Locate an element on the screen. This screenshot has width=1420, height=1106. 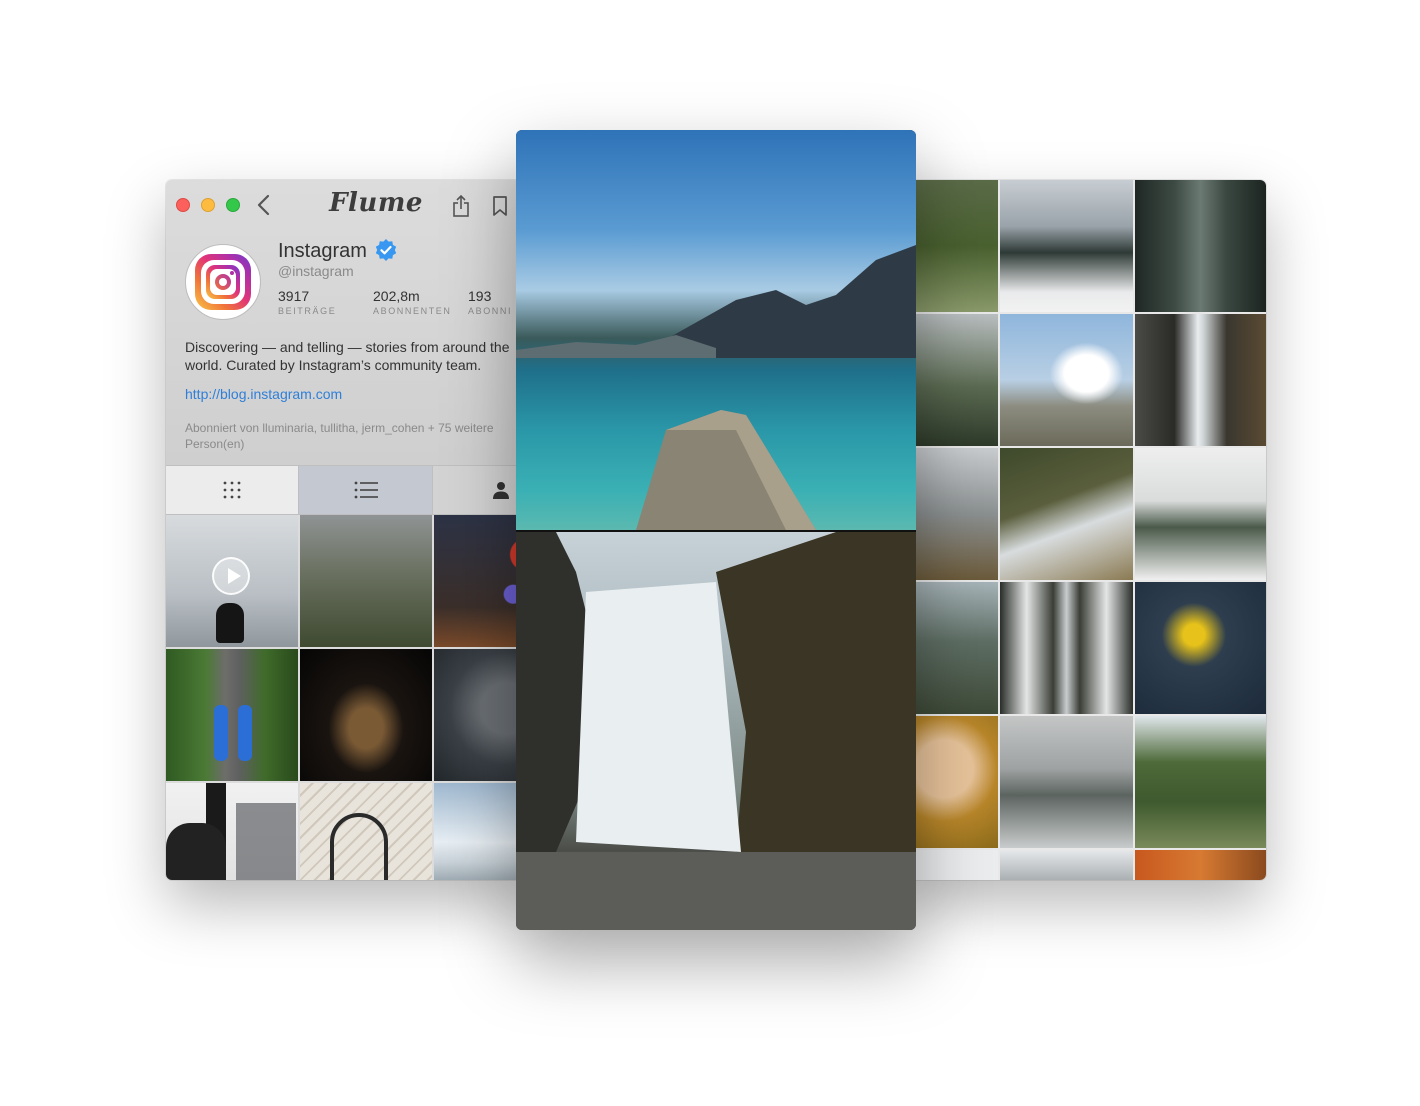
zoom-window-button is located at coordinates (233, 205).